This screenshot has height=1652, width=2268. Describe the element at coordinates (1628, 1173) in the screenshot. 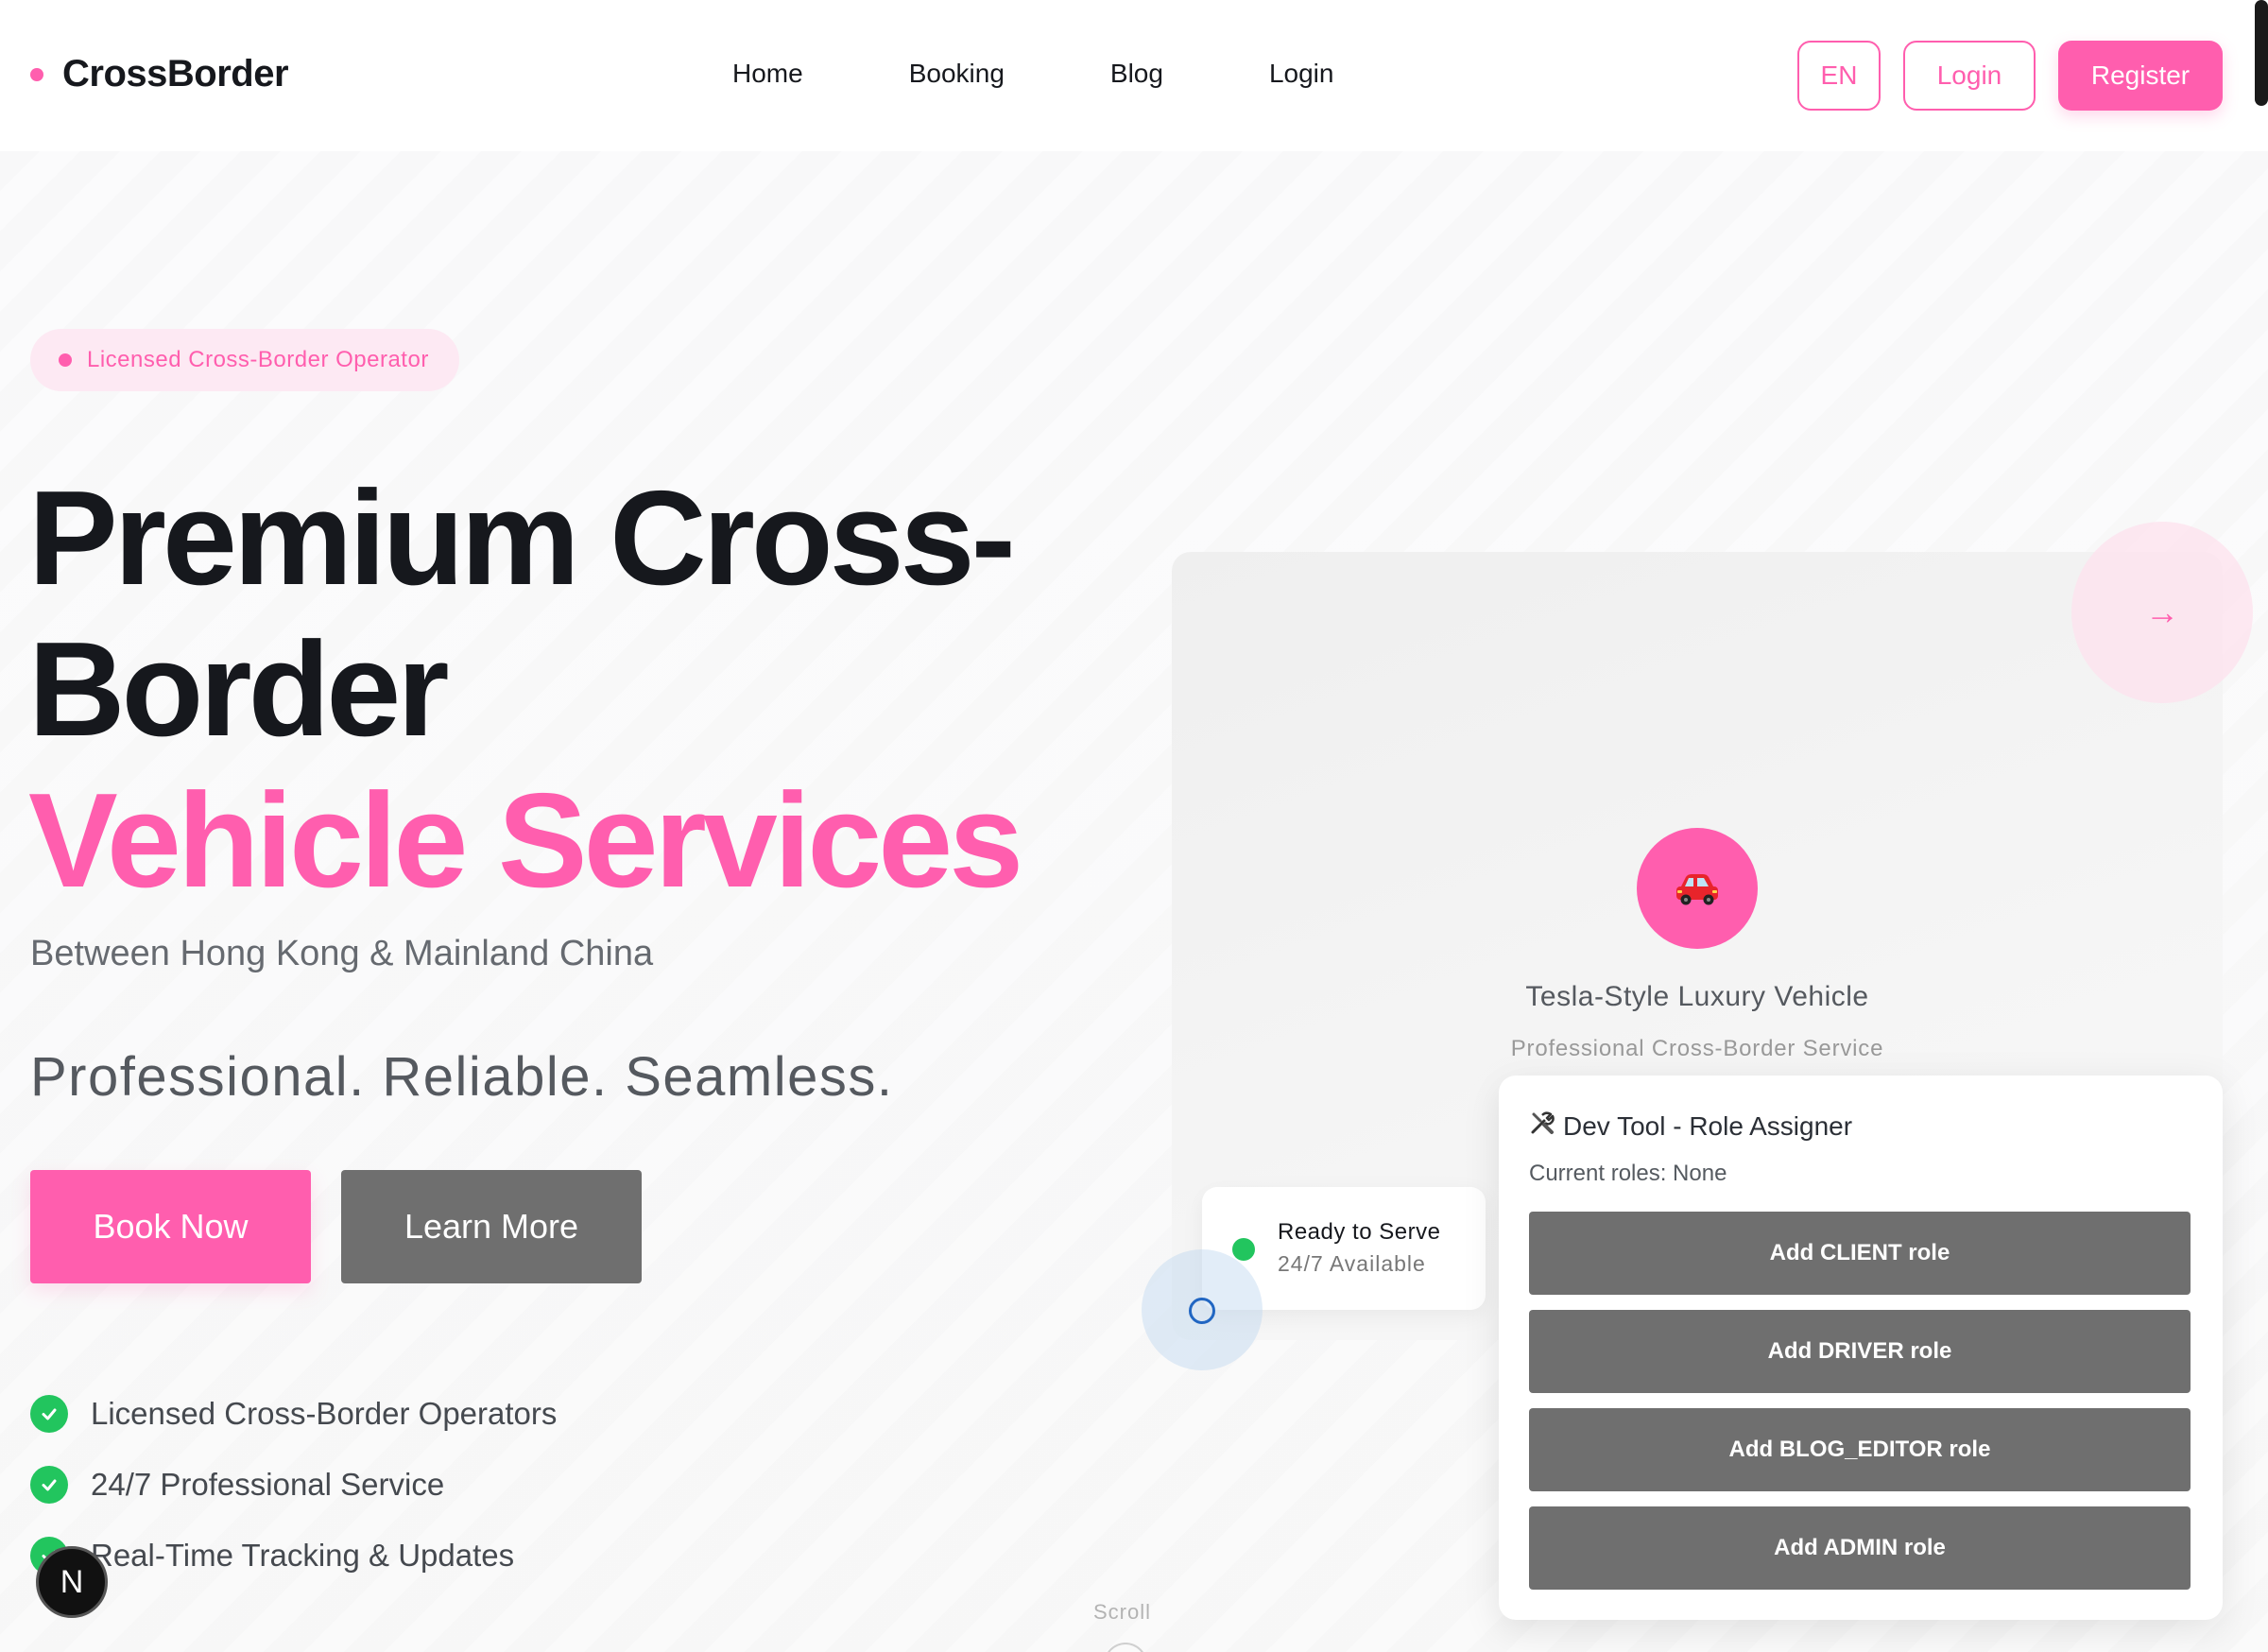

I see `current-roles-text: Current roles: None` at that location.